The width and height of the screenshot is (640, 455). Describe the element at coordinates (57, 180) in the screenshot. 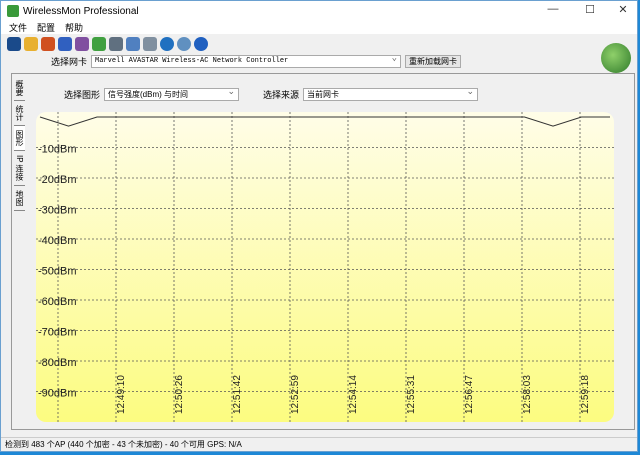

I see `y-tick-label: -20dBm` at that location.